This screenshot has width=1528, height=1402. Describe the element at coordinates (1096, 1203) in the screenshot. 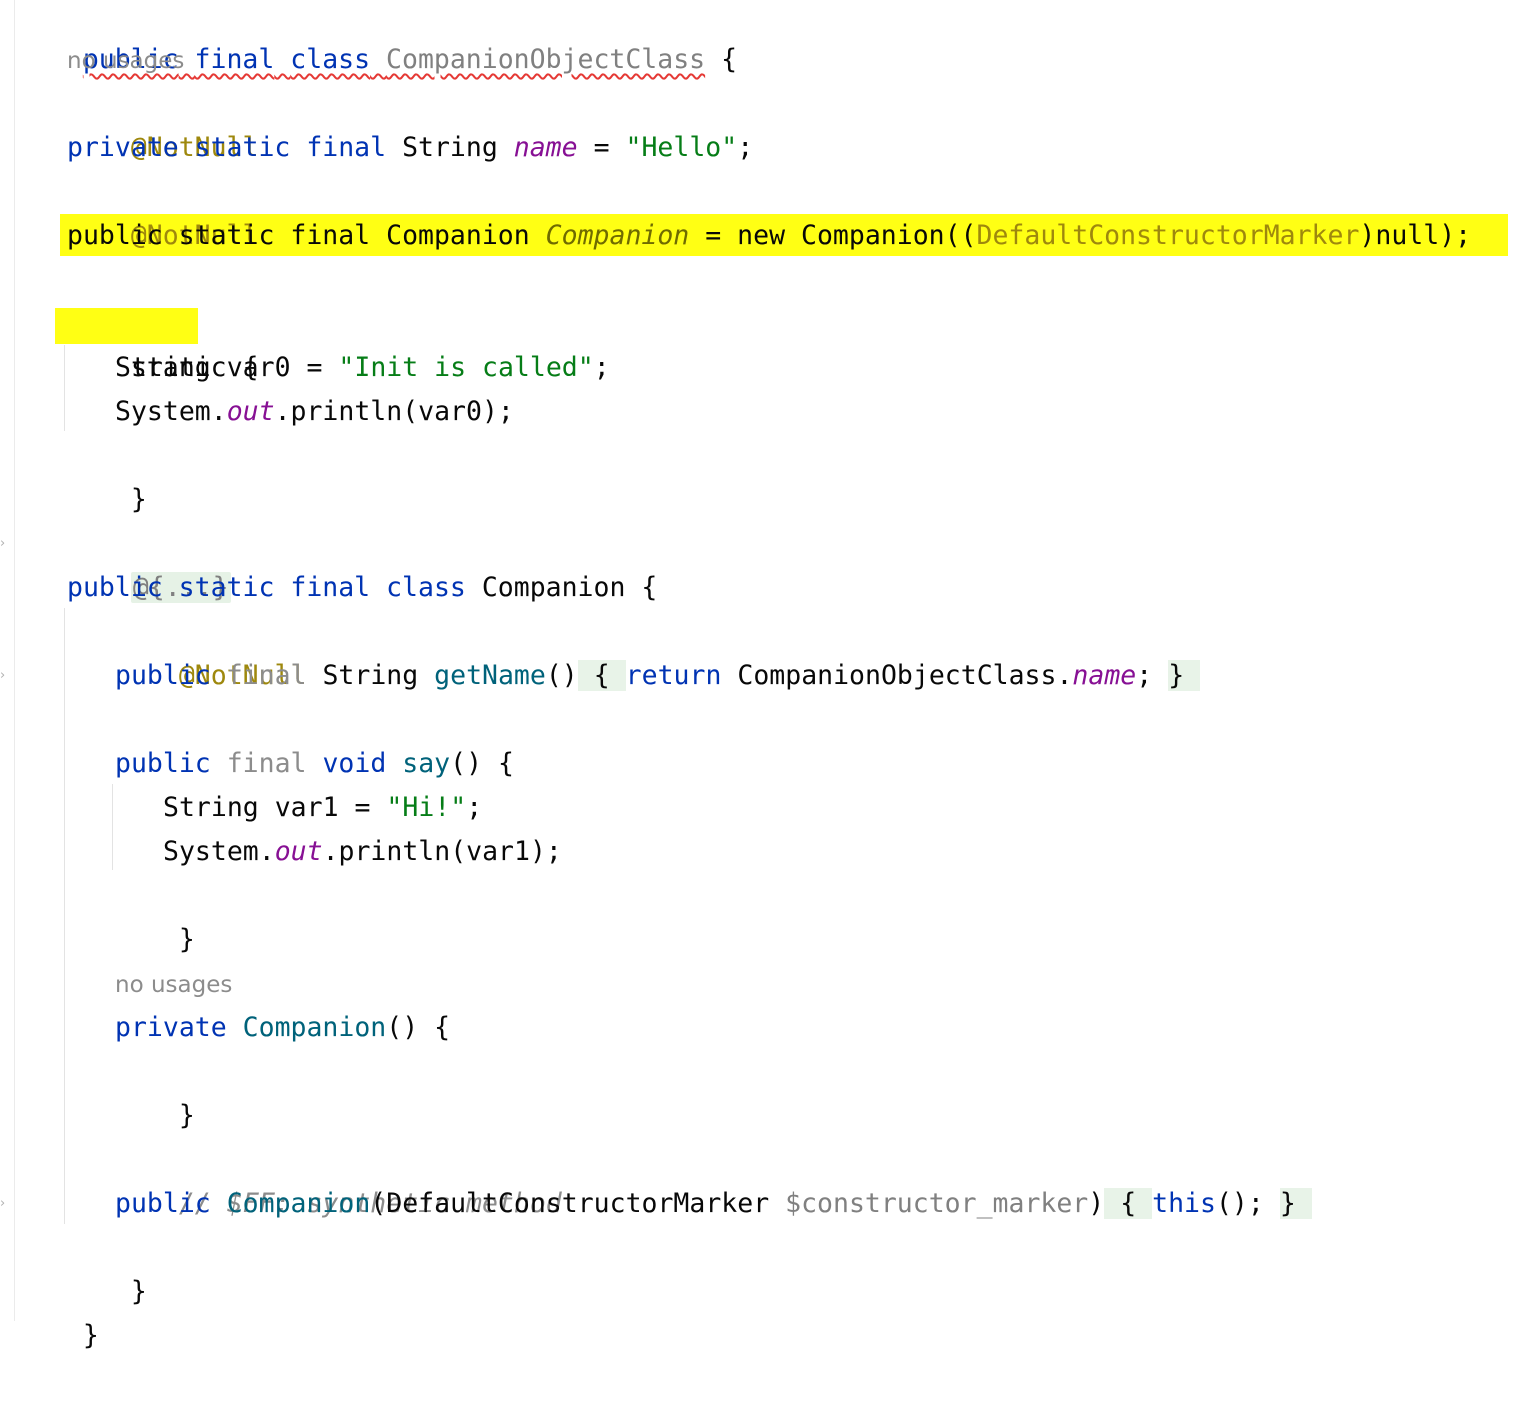

I see `parens: )` at that location.